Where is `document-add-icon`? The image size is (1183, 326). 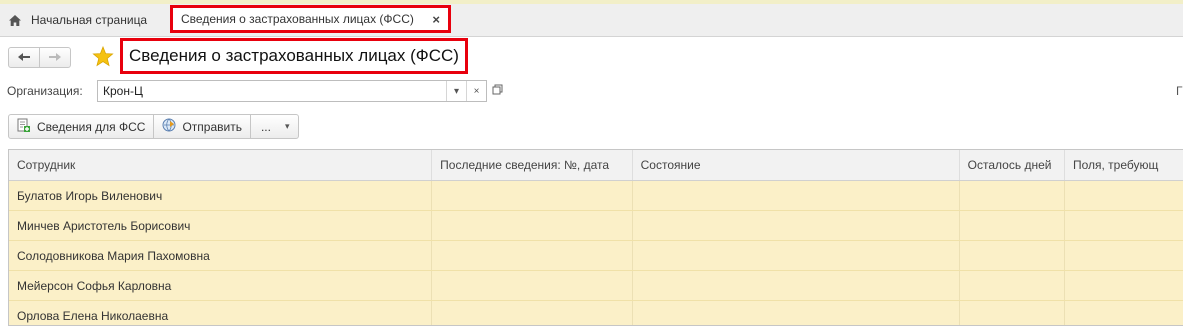 document-add-icon is located at coordinates (24, 127).